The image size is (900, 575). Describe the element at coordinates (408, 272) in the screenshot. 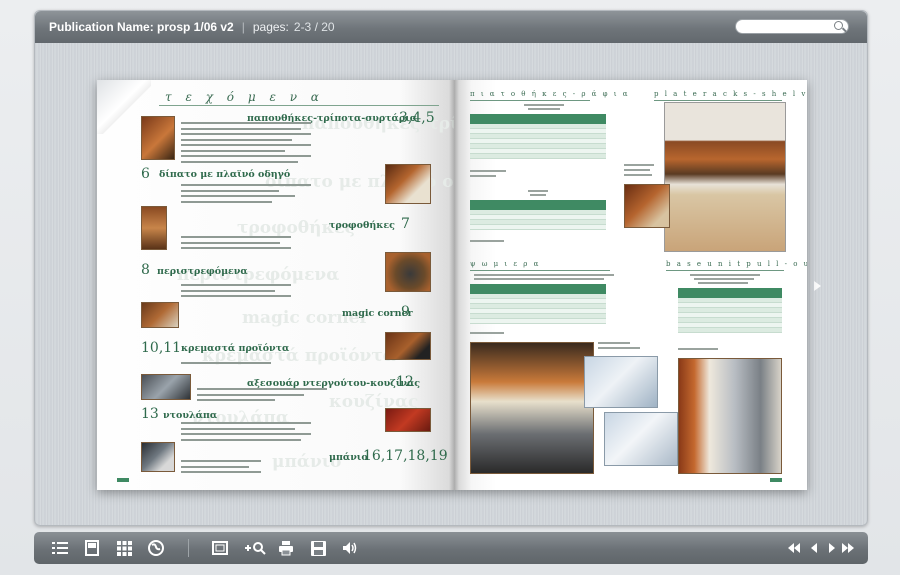

I see `thumbnail-rotating` at that location.